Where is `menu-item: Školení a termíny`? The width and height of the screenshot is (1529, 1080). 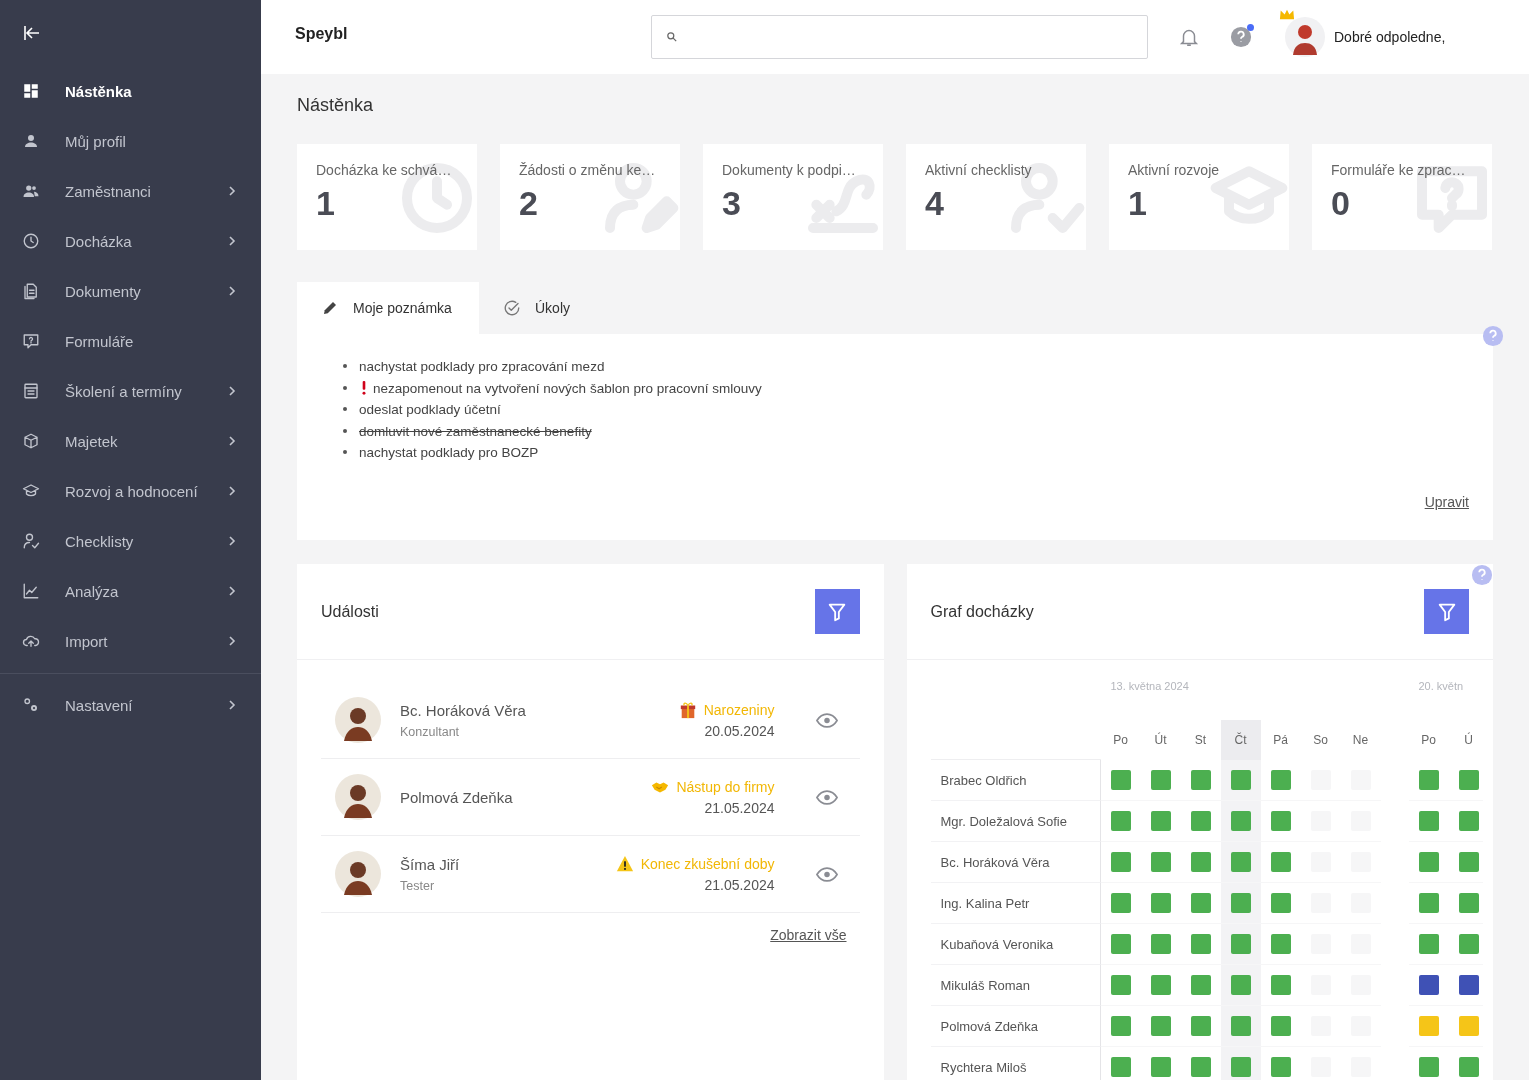
menu-item: Školení a termíny is located at coordinates (130, 391).